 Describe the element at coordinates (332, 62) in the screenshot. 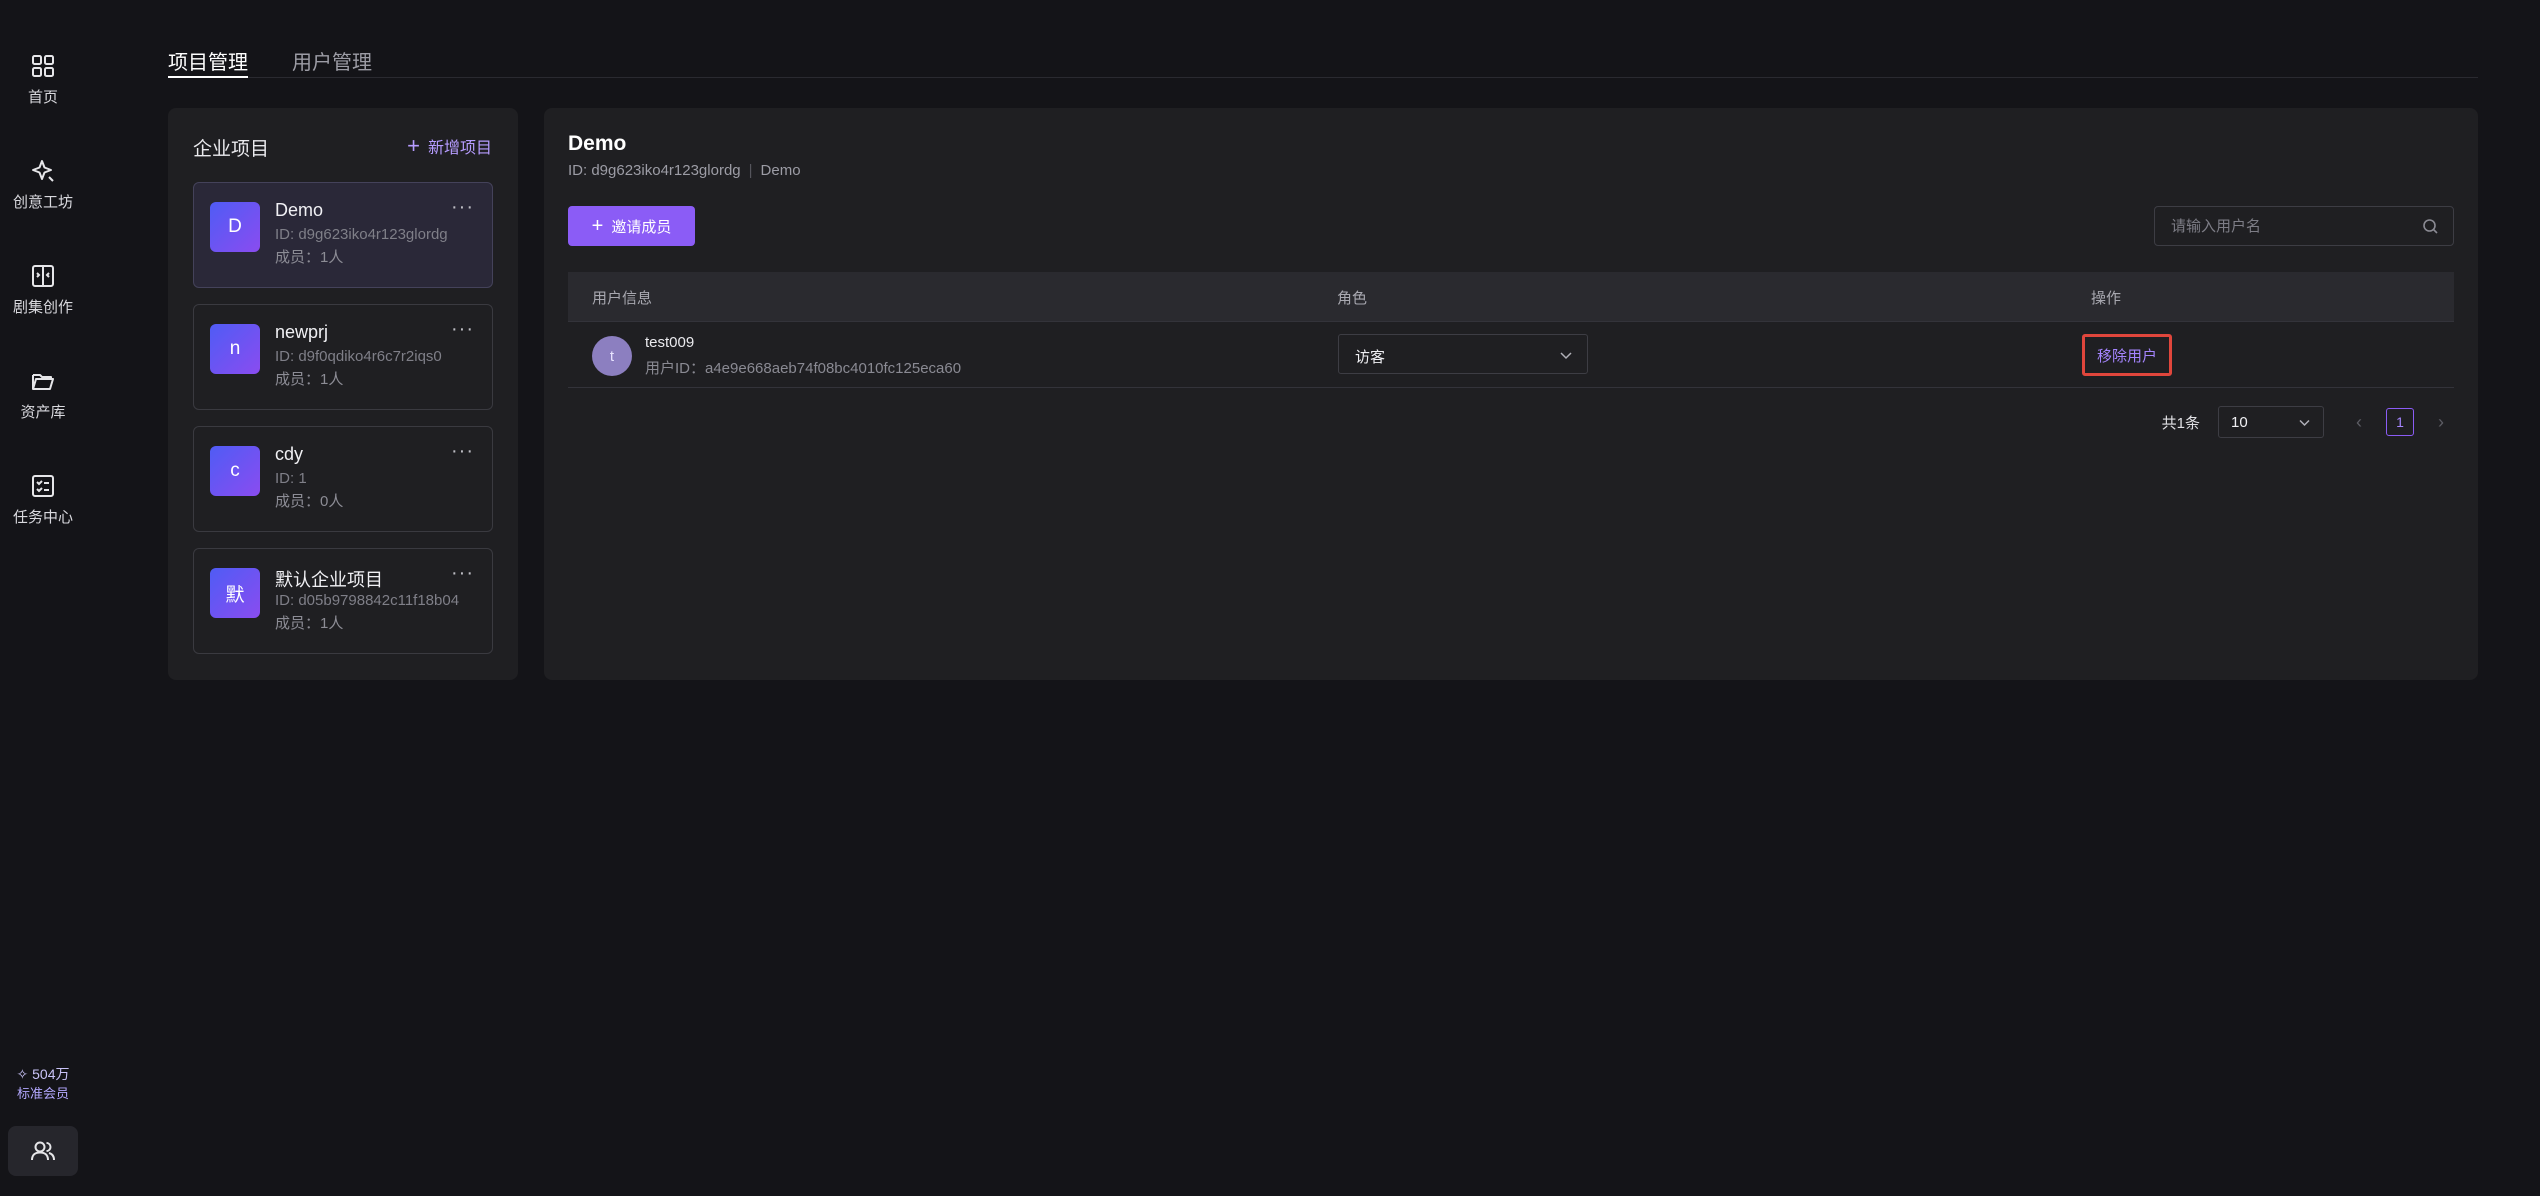

I see `tab-user-management: 用户管理` at that location.